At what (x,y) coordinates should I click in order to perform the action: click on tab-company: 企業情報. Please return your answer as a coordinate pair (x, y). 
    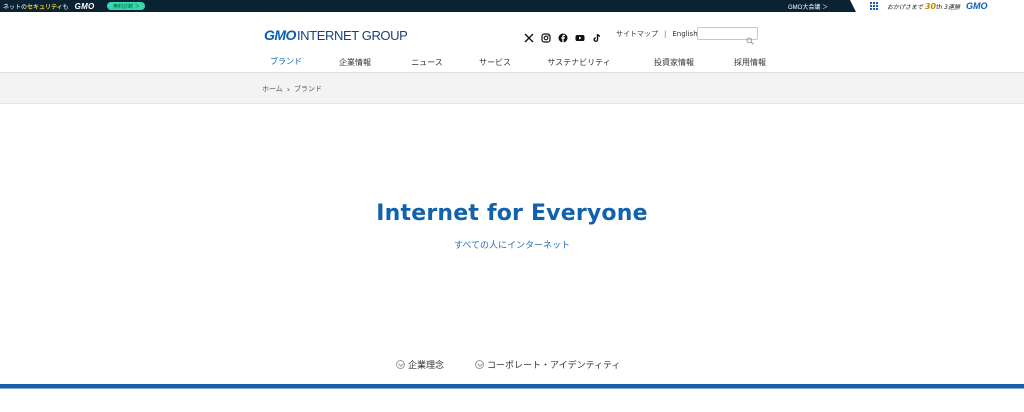
    Looking at the image, I should click on (355, 62).